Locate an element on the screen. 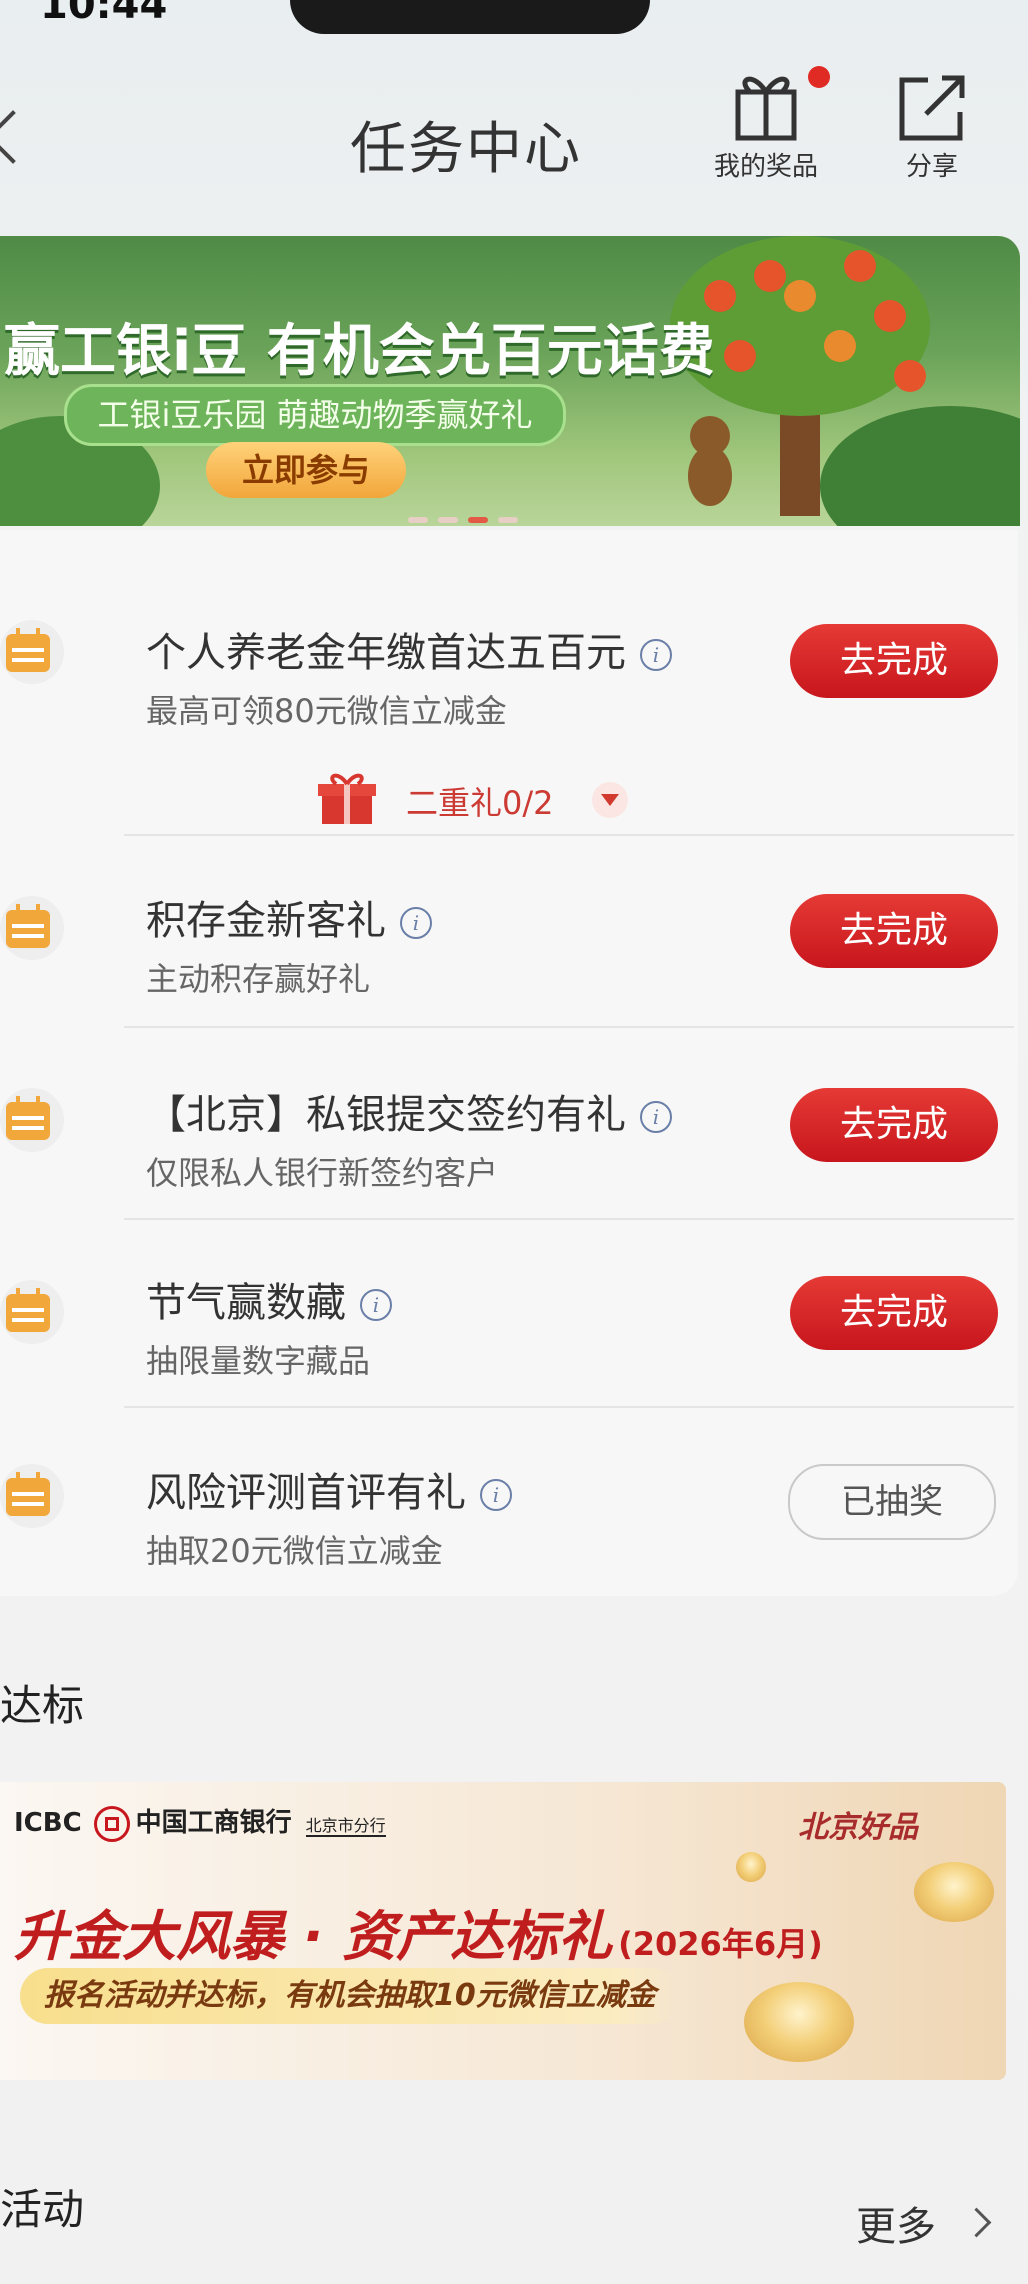  task-description: 最高可领80元微信立减金 is located at coordinates (326, 711).